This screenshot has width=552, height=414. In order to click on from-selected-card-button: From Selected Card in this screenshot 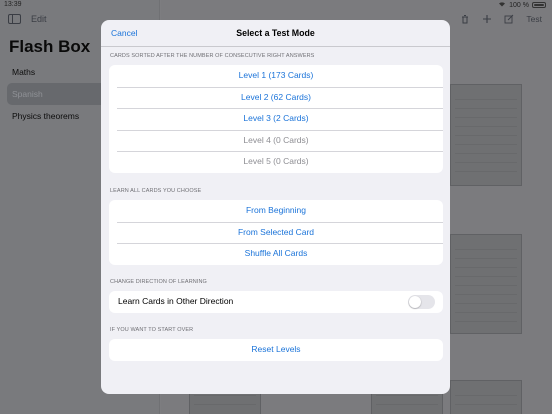, I will do `click(276, 232)`.